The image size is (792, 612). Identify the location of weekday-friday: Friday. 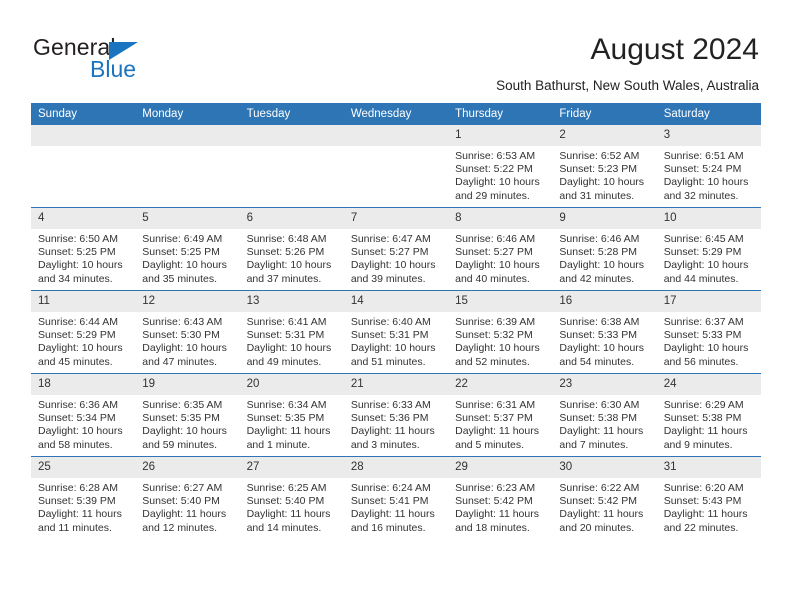
(604, 114).